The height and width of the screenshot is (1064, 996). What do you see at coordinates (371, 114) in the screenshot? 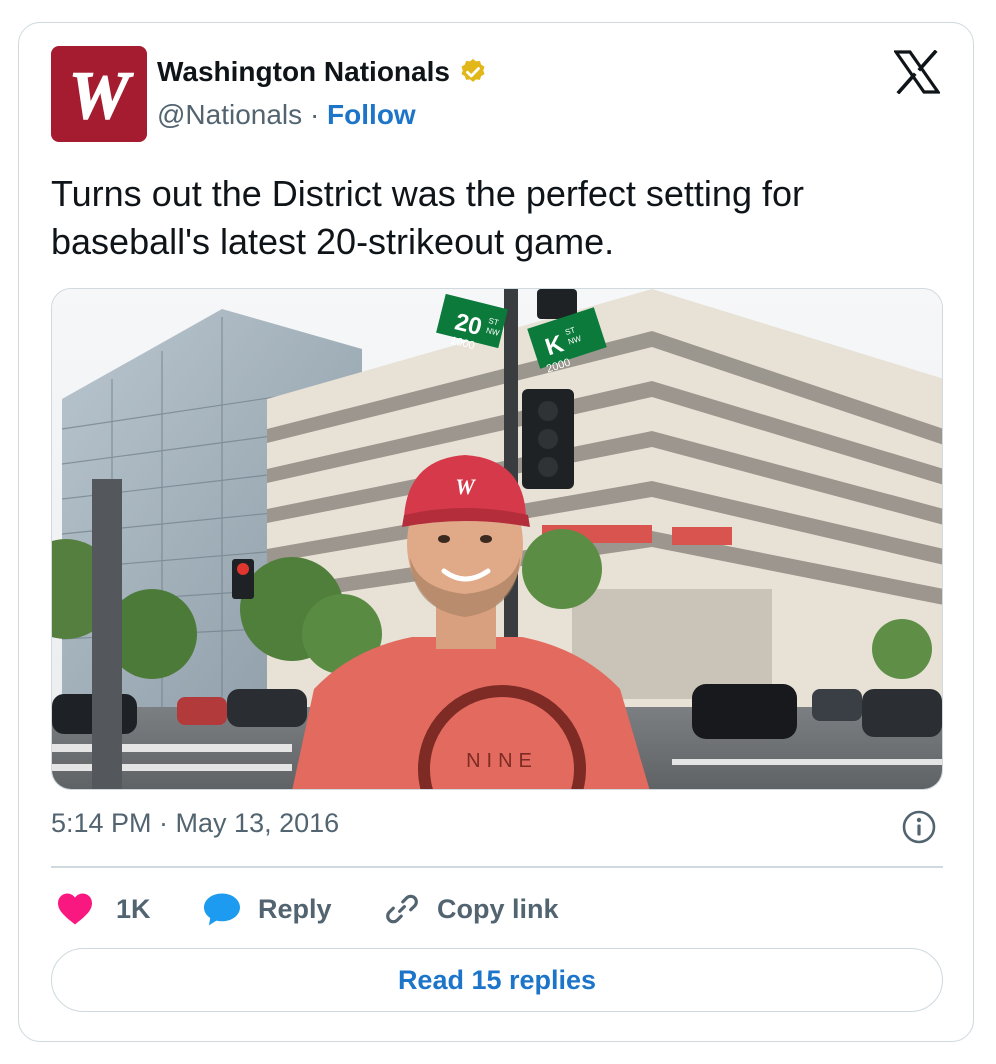
I see `follow-link: Follow` at bounding box center [371, 114].